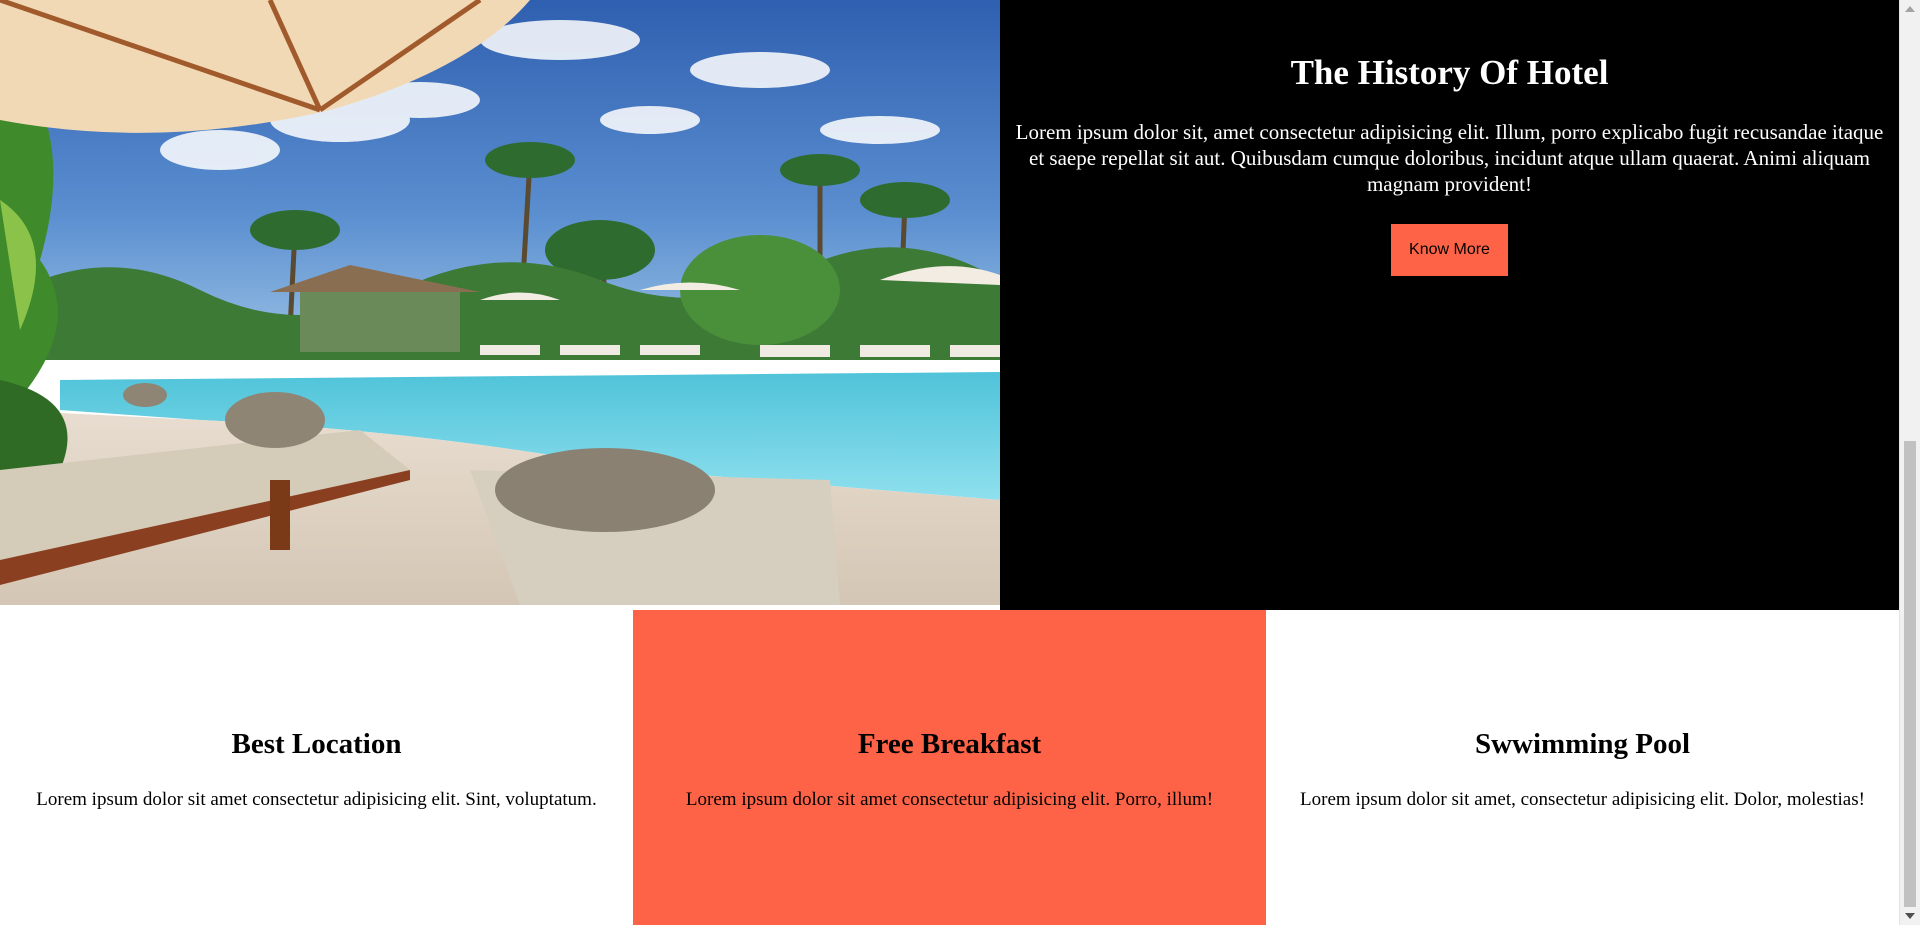 Image resolution: width=1920 pixels, height=925 pixels. I want to click on history-title: The History Of Hotel, so click(1449, 72).